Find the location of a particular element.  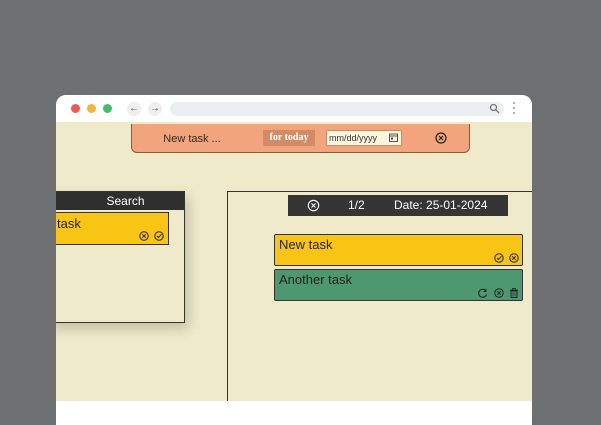

date-placeholder: mm/dd/yyyy is located at coordinates (353, 138).